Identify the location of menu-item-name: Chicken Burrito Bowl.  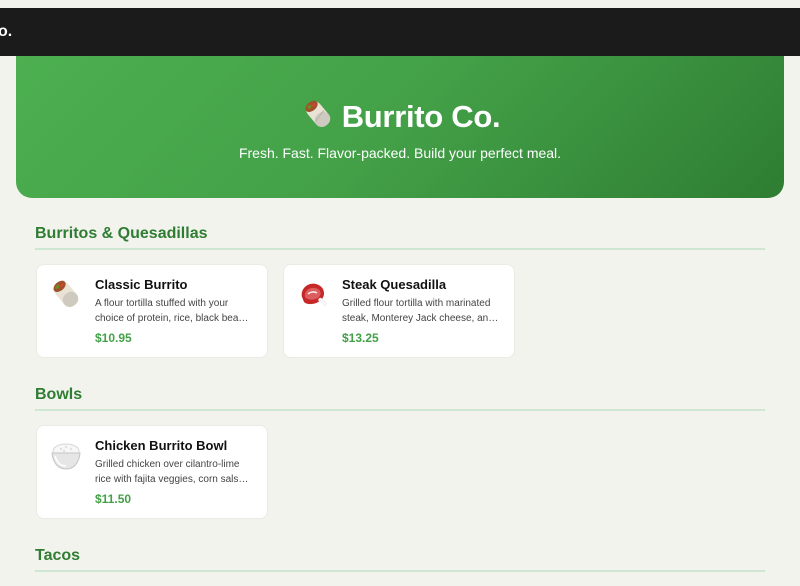
(161, 445).